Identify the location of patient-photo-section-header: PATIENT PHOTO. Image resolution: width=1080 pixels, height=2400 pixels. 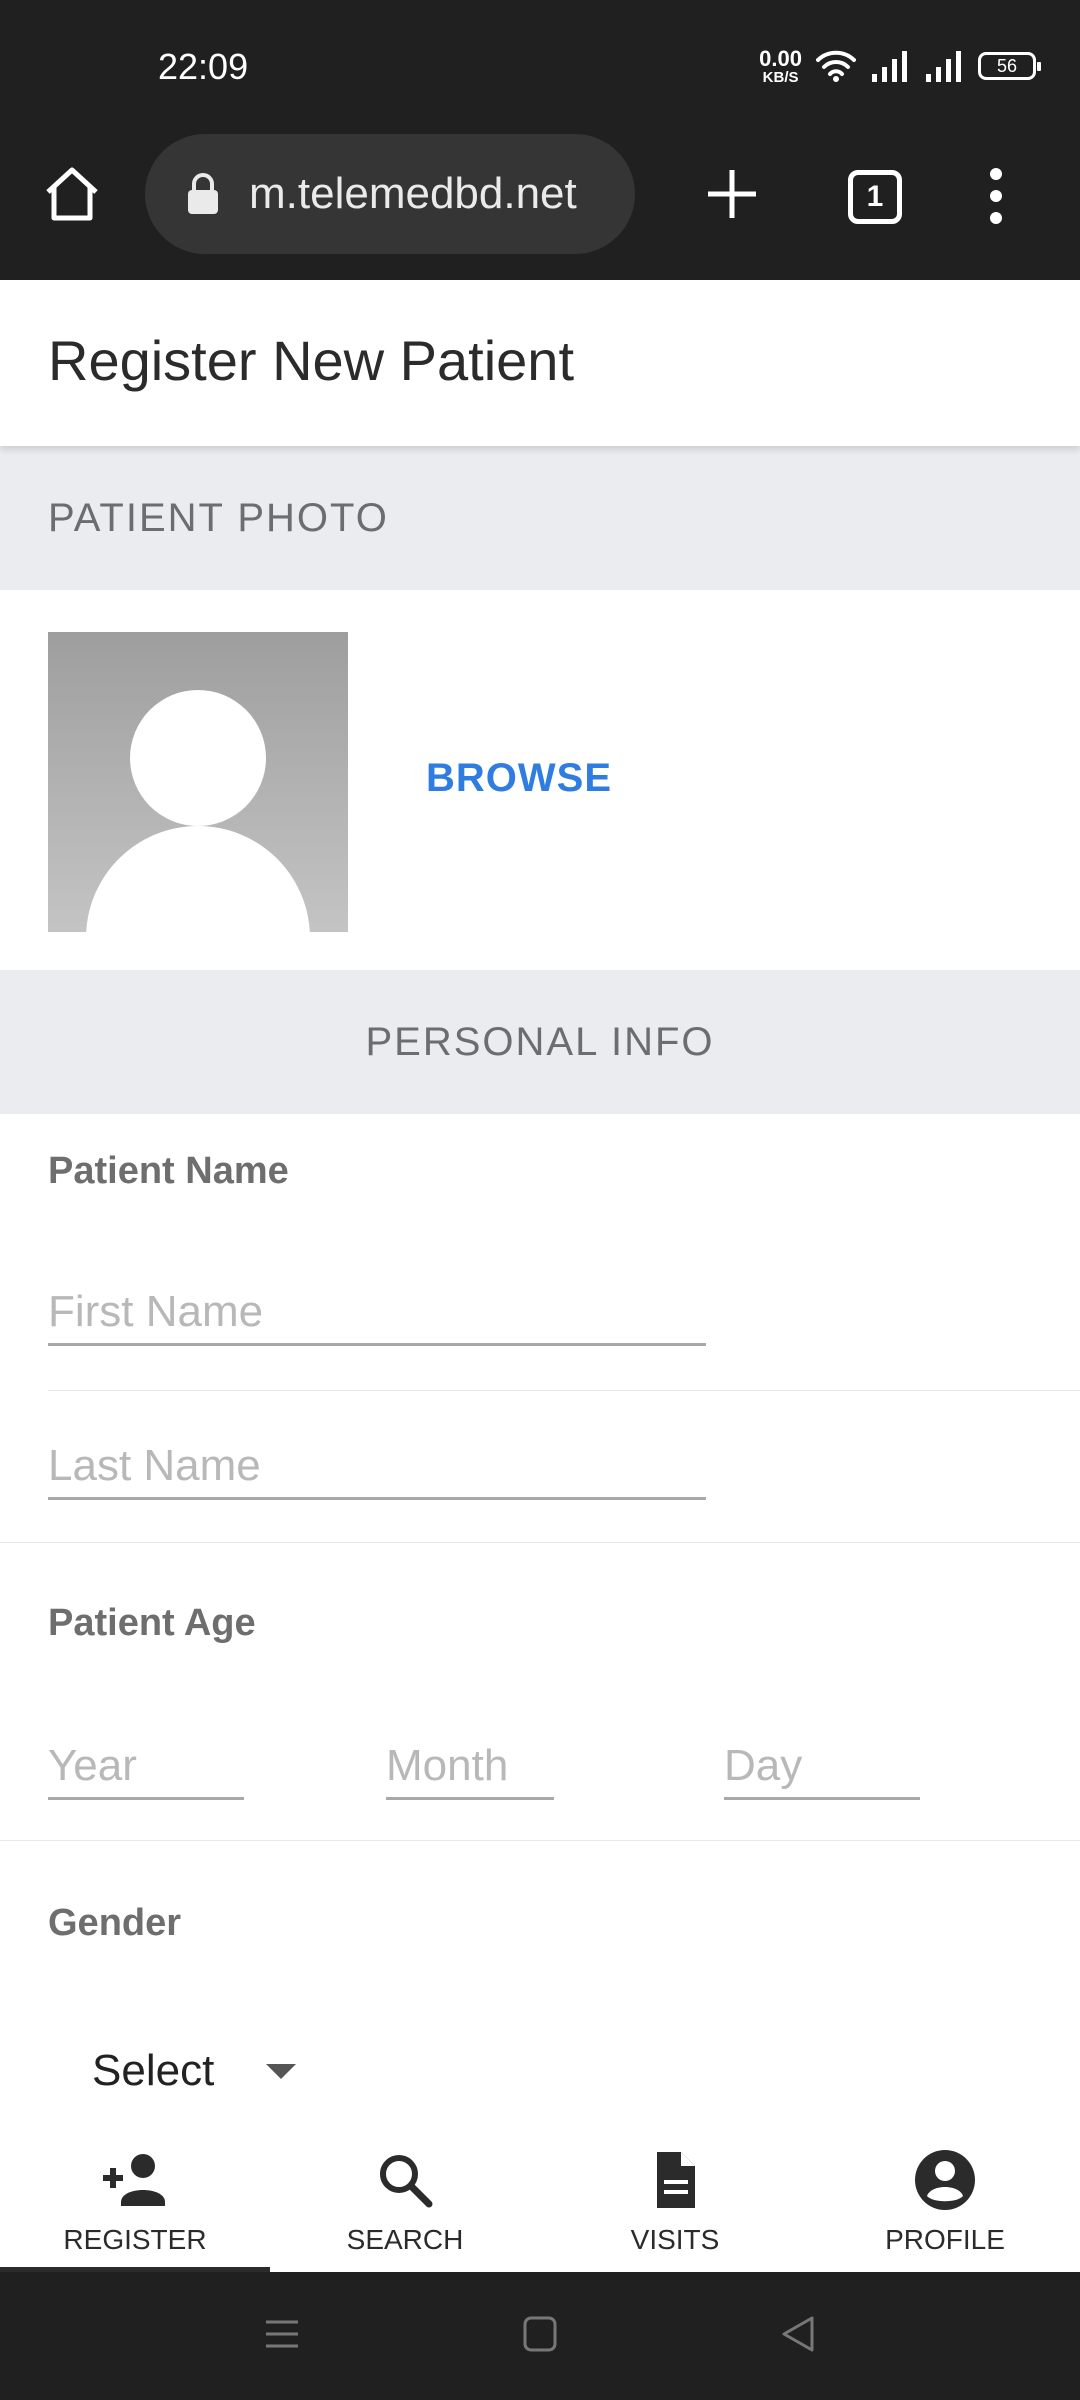
(540, 518).